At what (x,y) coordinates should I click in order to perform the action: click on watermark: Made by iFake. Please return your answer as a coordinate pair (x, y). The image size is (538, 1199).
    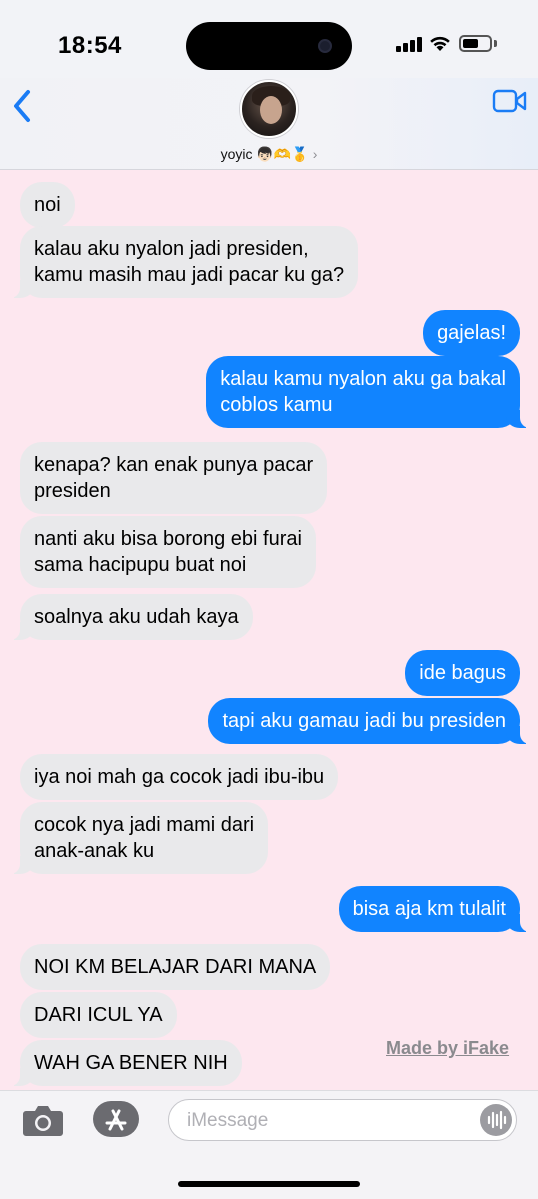
    Looking at the image, I should click on (448, 1048).